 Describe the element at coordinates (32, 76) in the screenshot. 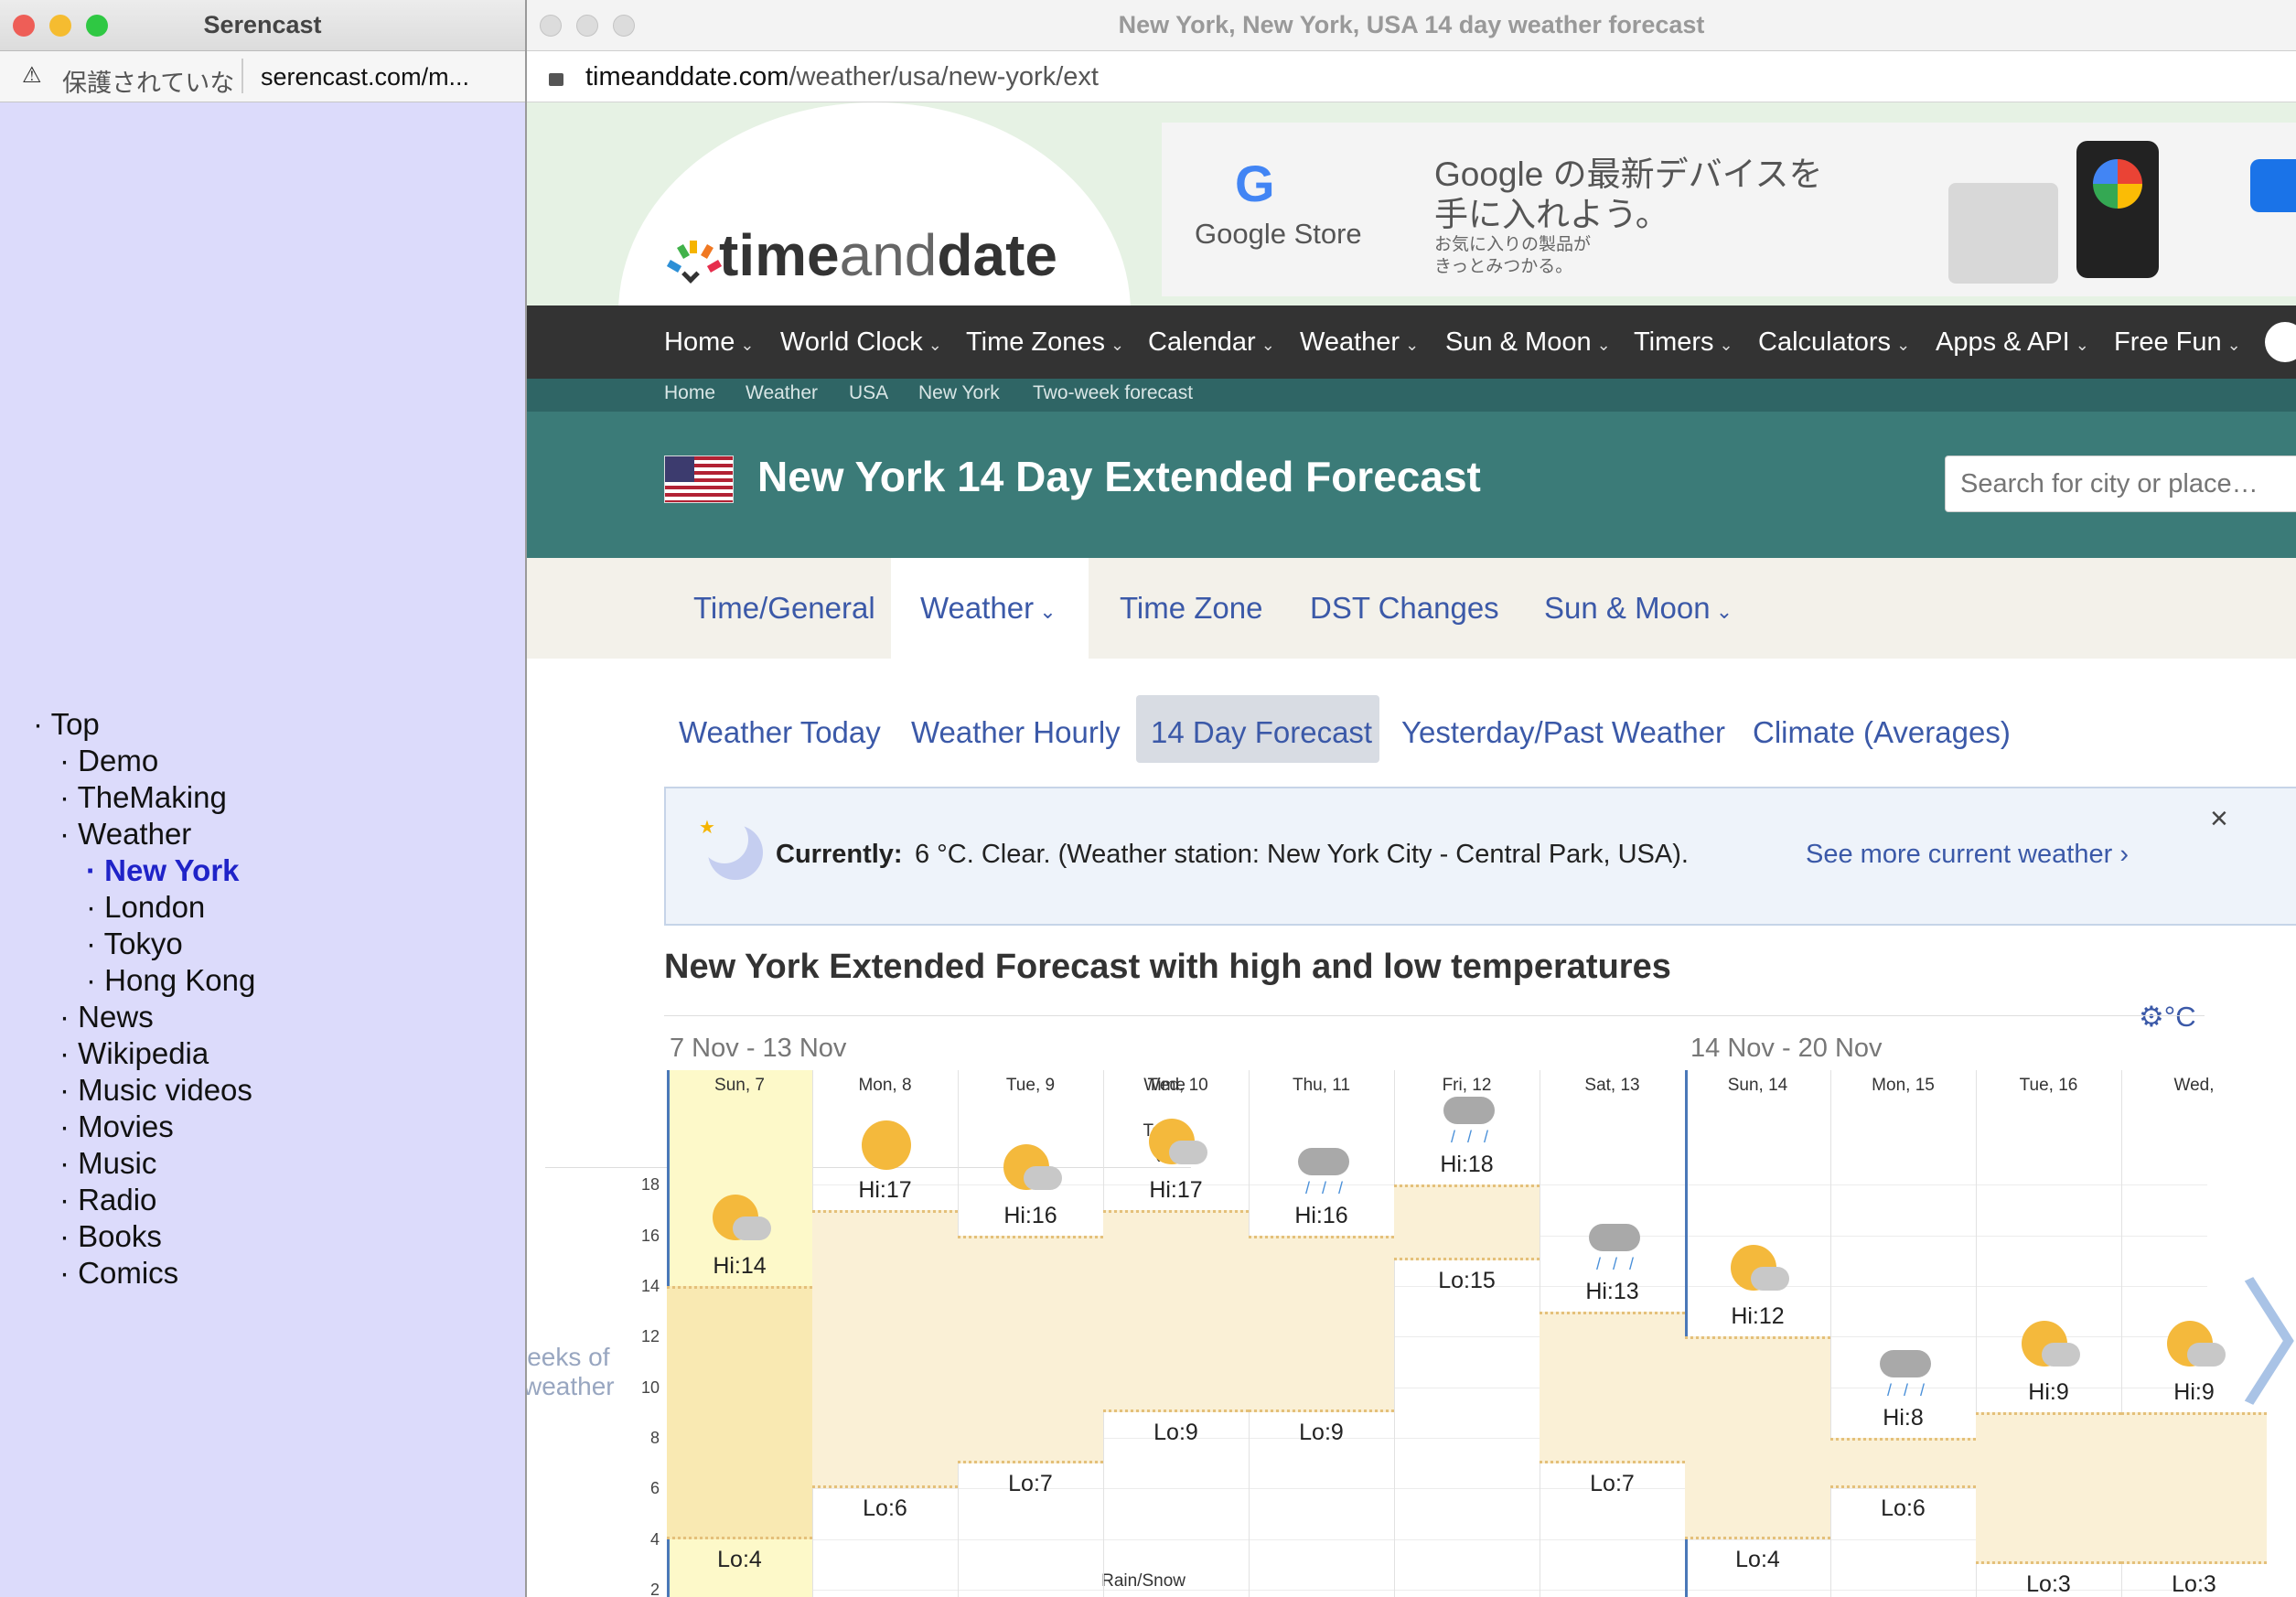

I see `warning-icon: ⚠` at that location.